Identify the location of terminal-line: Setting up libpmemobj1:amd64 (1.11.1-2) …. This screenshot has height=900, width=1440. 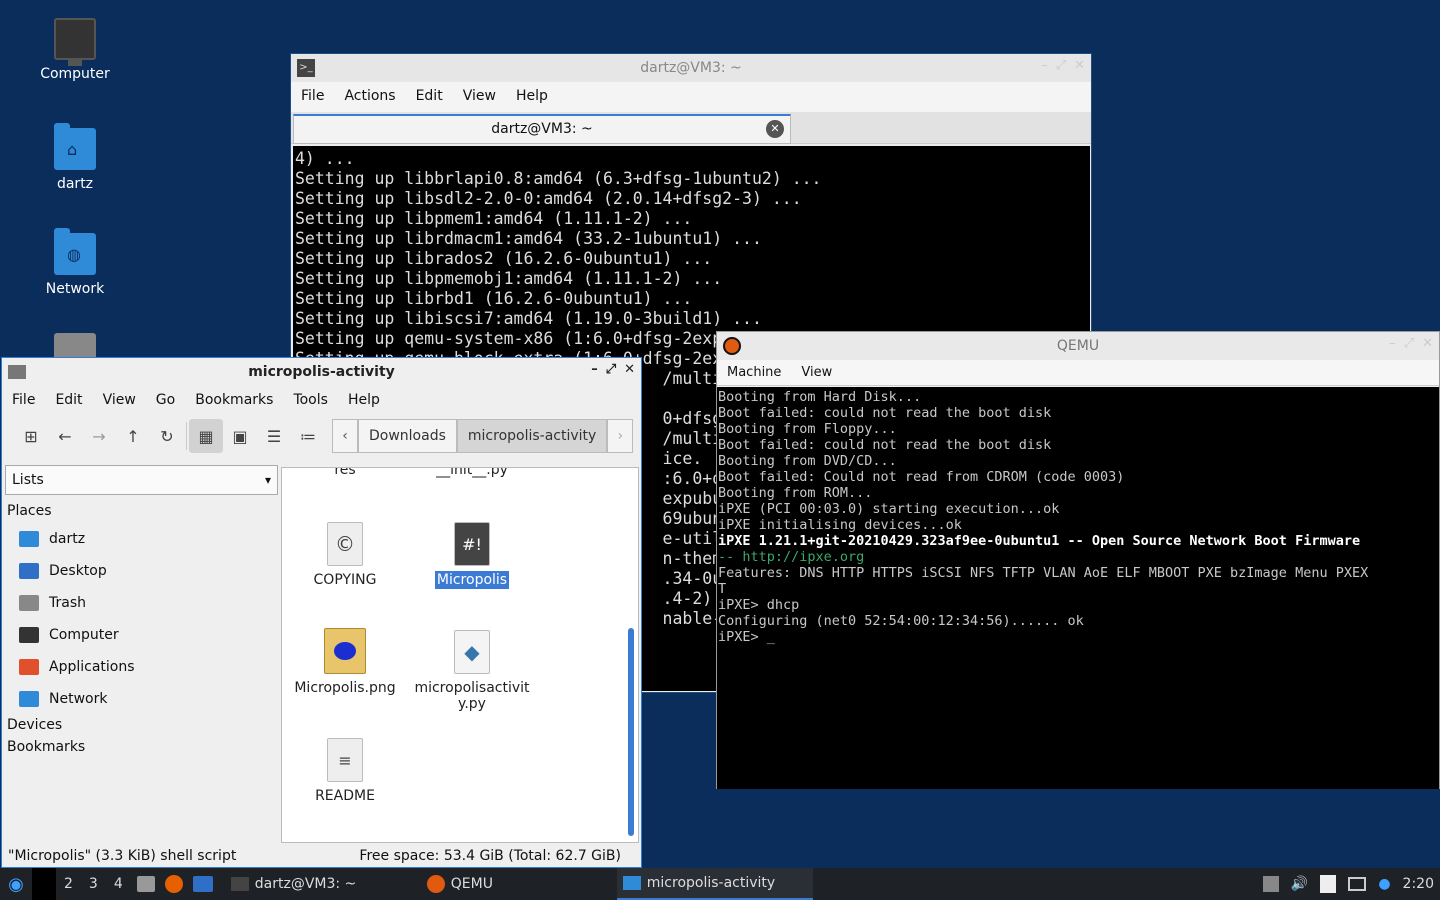
(509, 278).